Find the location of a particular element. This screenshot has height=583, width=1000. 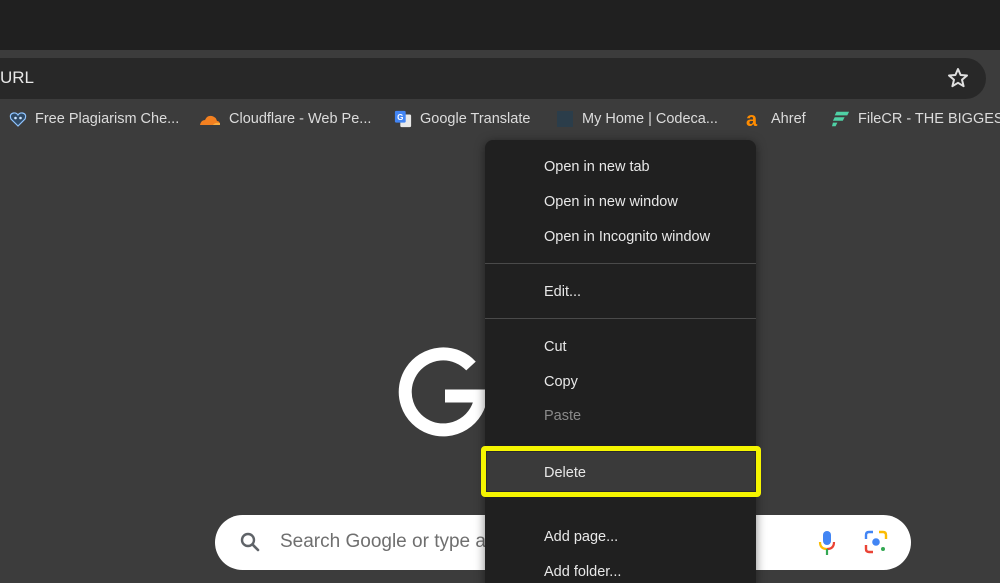

menu-item-open-incognito: Open in Incognito window is located at coordinates (627, 237).